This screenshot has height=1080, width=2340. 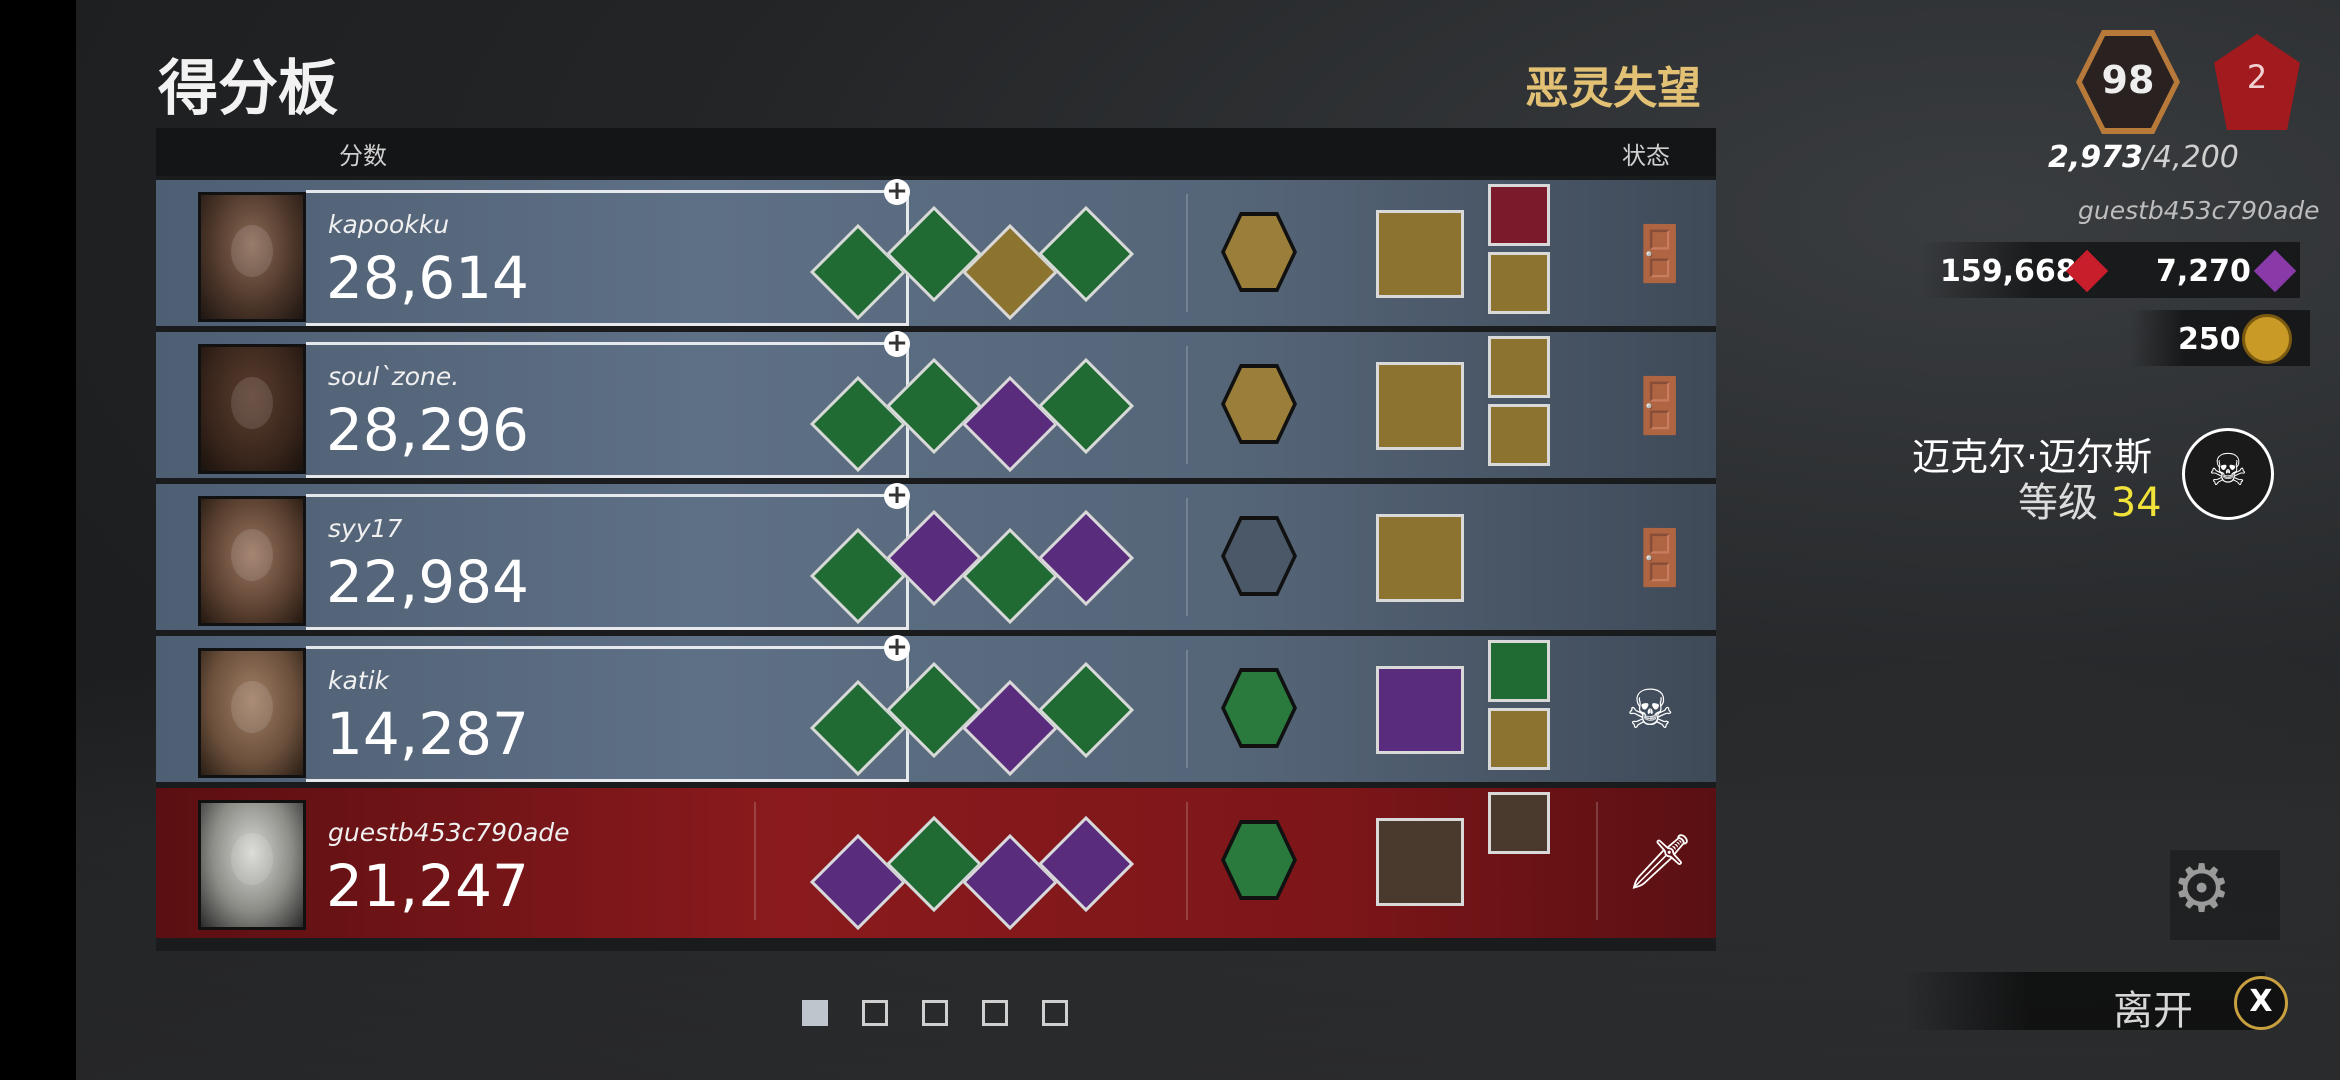 What do you see at coordinates (2095, 157) in the screenshot?
I see `xp-current: 2,973` at bounding box center [2095, 157].